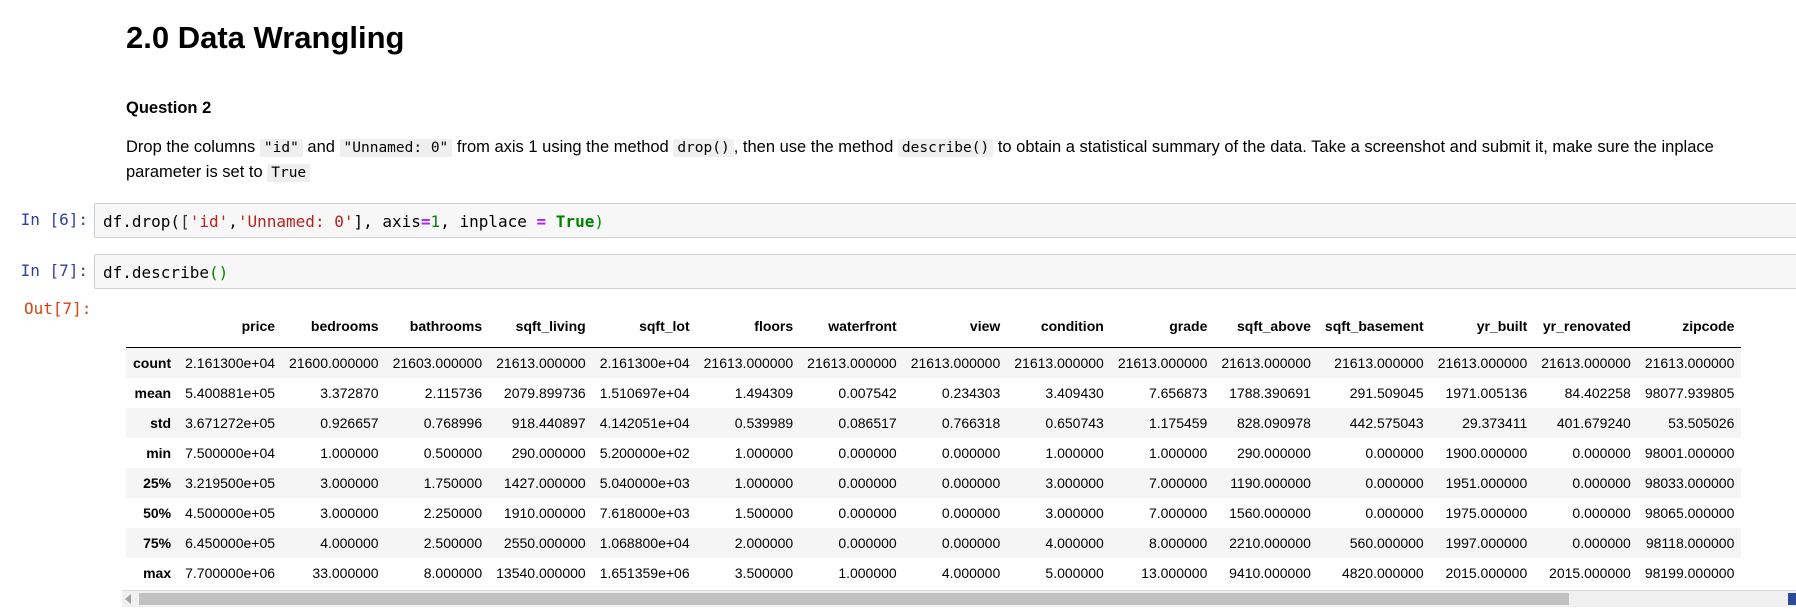  What do you see at coordinates (1486, 483) in the screenshot?
I see `table-cell: 1951.000000` at bounding box center [1486, 483].